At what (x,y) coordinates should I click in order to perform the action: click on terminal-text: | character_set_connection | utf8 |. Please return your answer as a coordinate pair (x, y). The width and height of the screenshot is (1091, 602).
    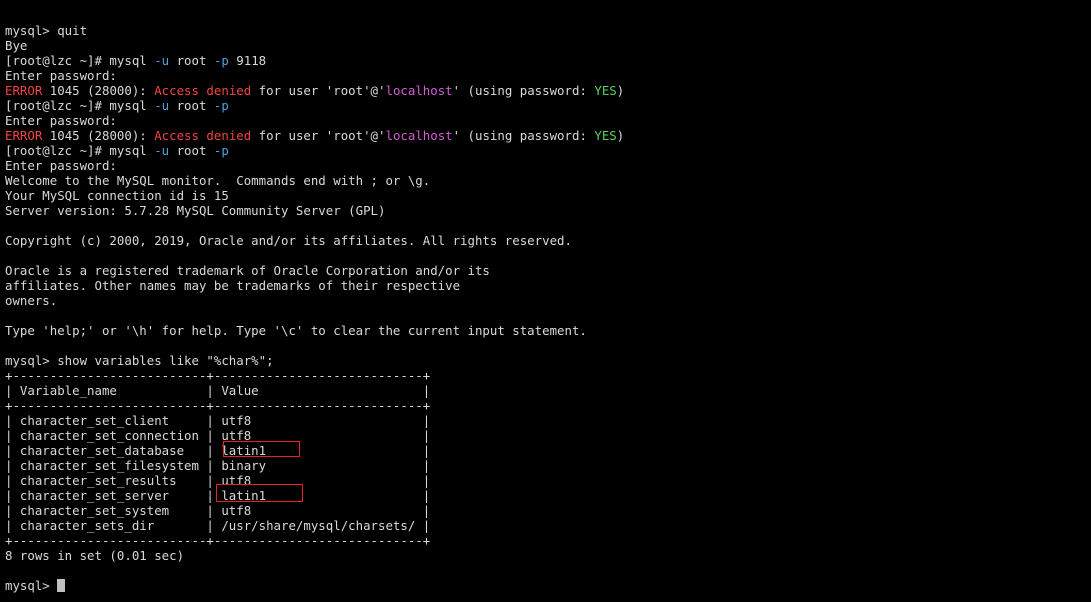
    Looking at the image, I should click on (218, 435).